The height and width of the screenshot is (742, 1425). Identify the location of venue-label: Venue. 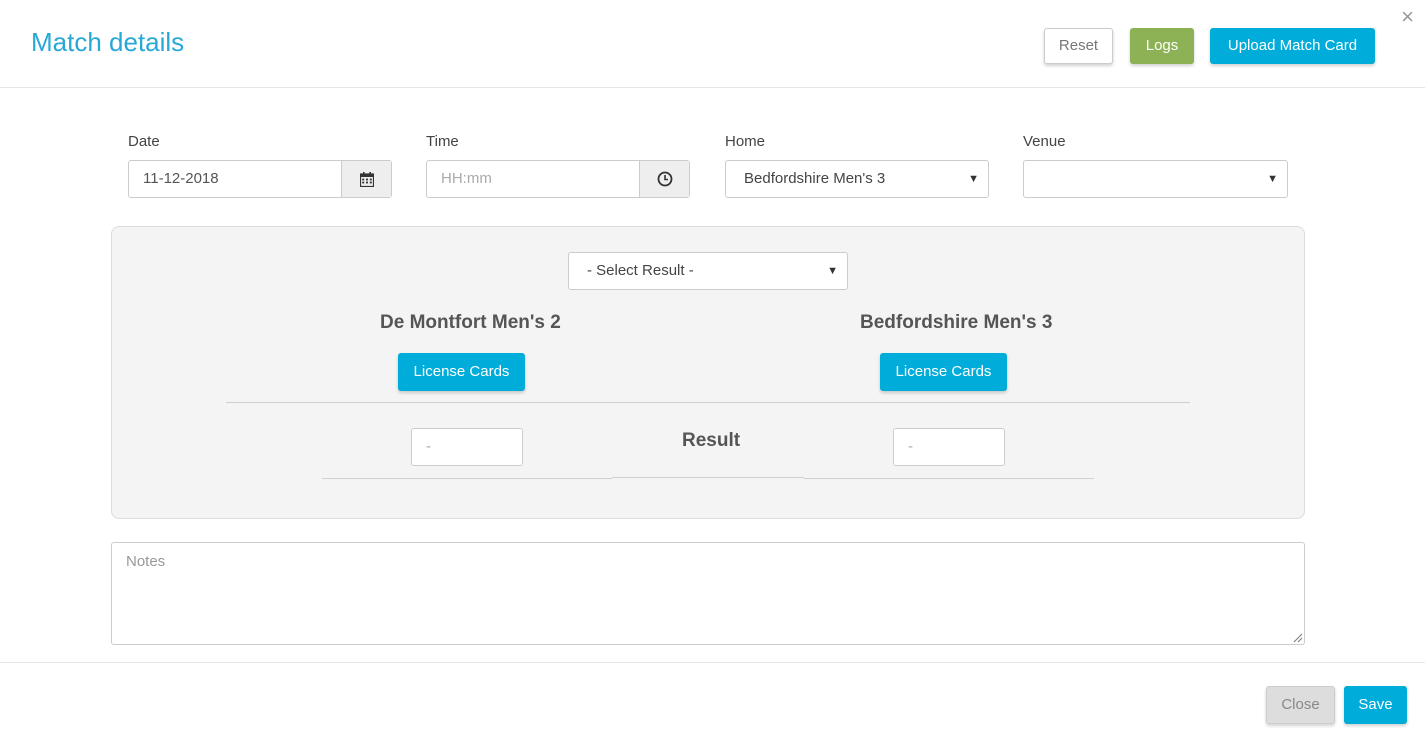
(1044, 141).